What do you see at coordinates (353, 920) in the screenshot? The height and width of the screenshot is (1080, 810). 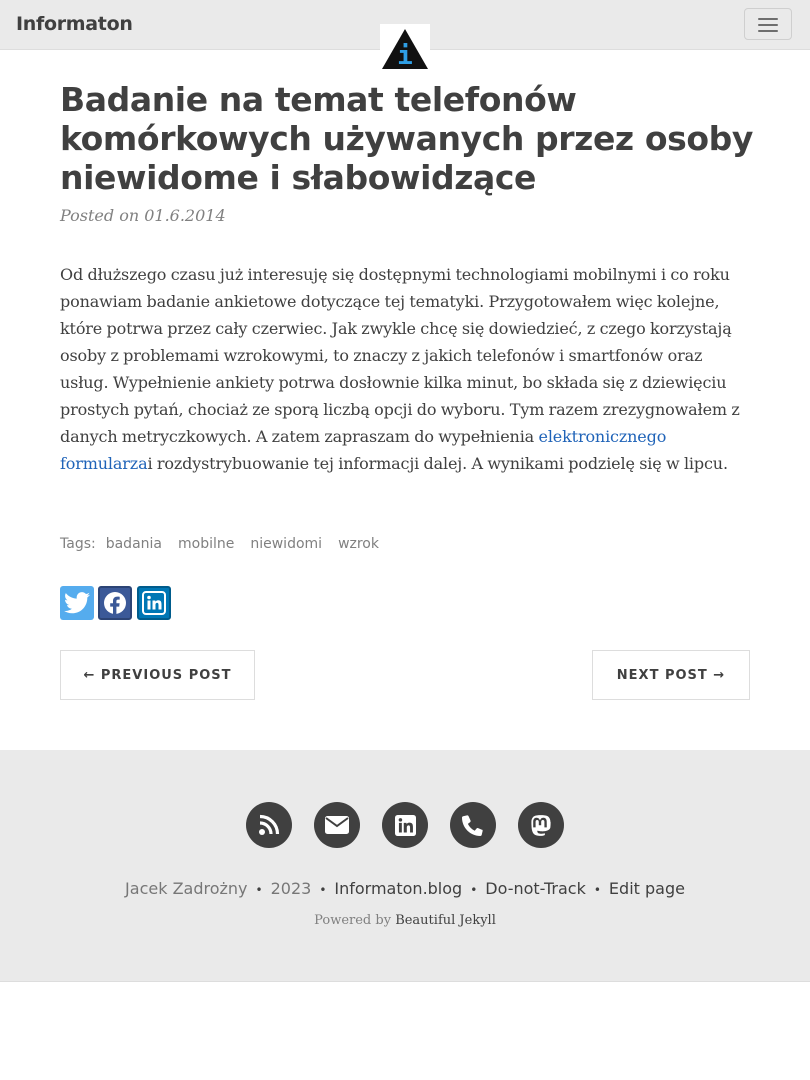 I see `powered-by-label: Powered by` at bounding box center [353, 920].